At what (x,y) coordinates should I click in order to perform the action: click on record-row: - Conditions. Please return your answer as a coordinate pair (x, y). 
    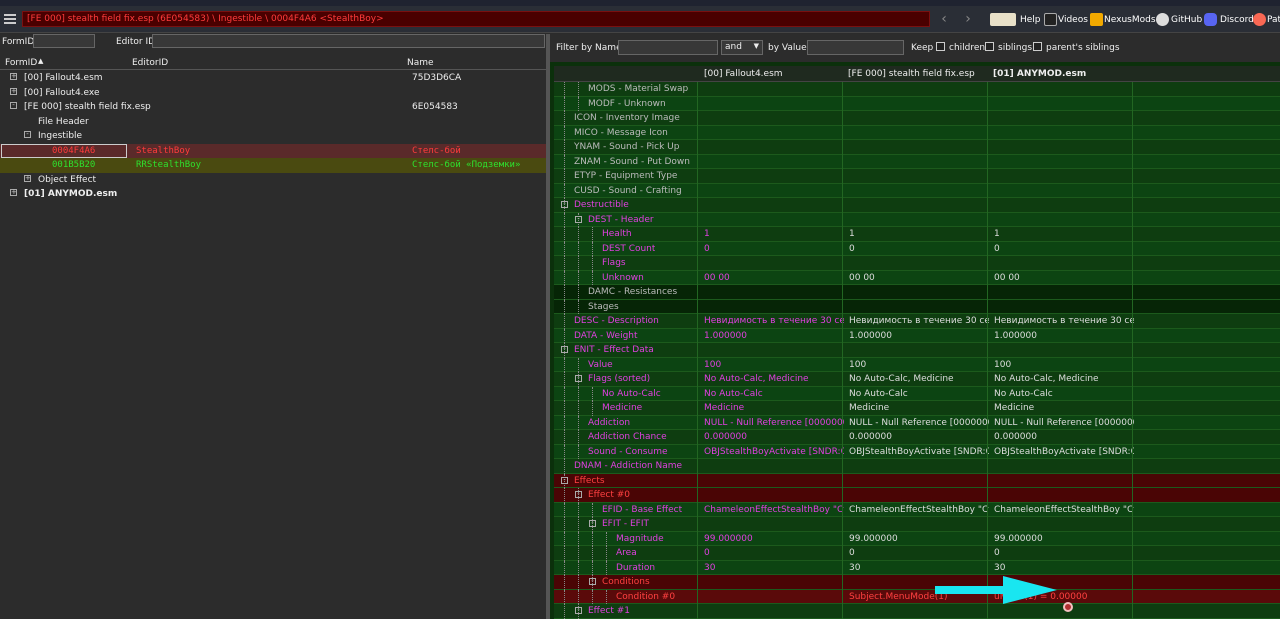
    Looking at the image, I should click on (917, 582).